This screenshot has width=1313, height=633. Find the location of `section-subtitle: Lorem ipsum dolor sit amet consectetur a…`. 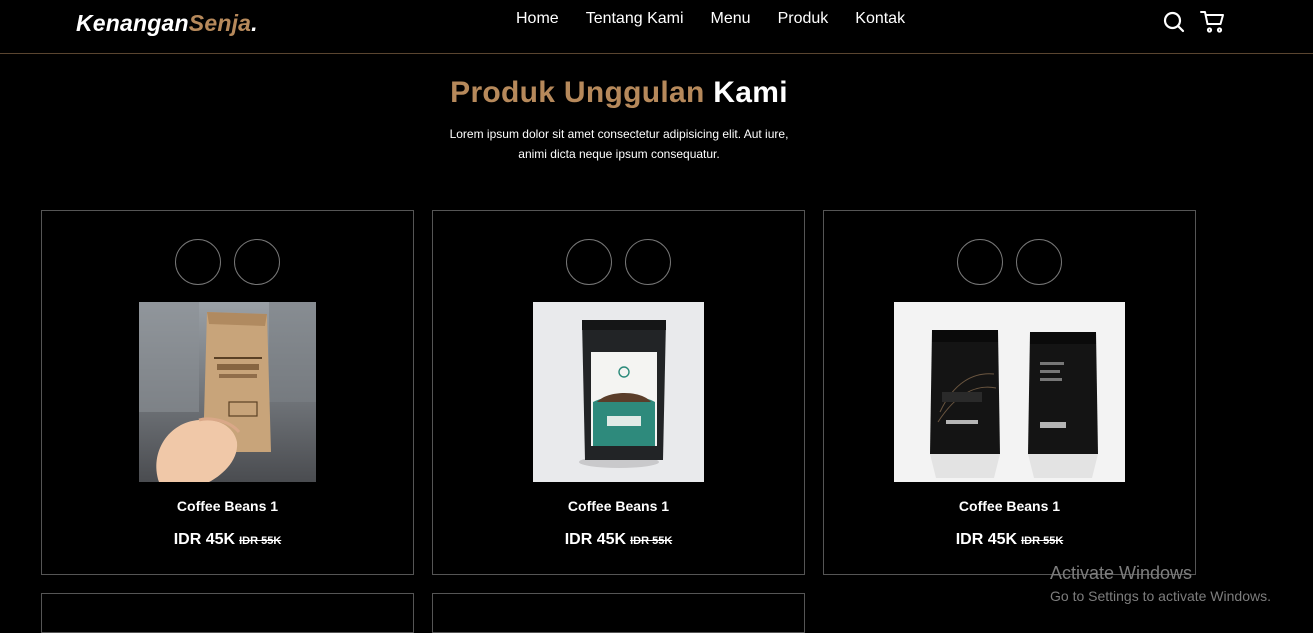

section-subtitle: Lorem ipsum dolor sit amet consectetur a… is located at coordinates (619, 144).